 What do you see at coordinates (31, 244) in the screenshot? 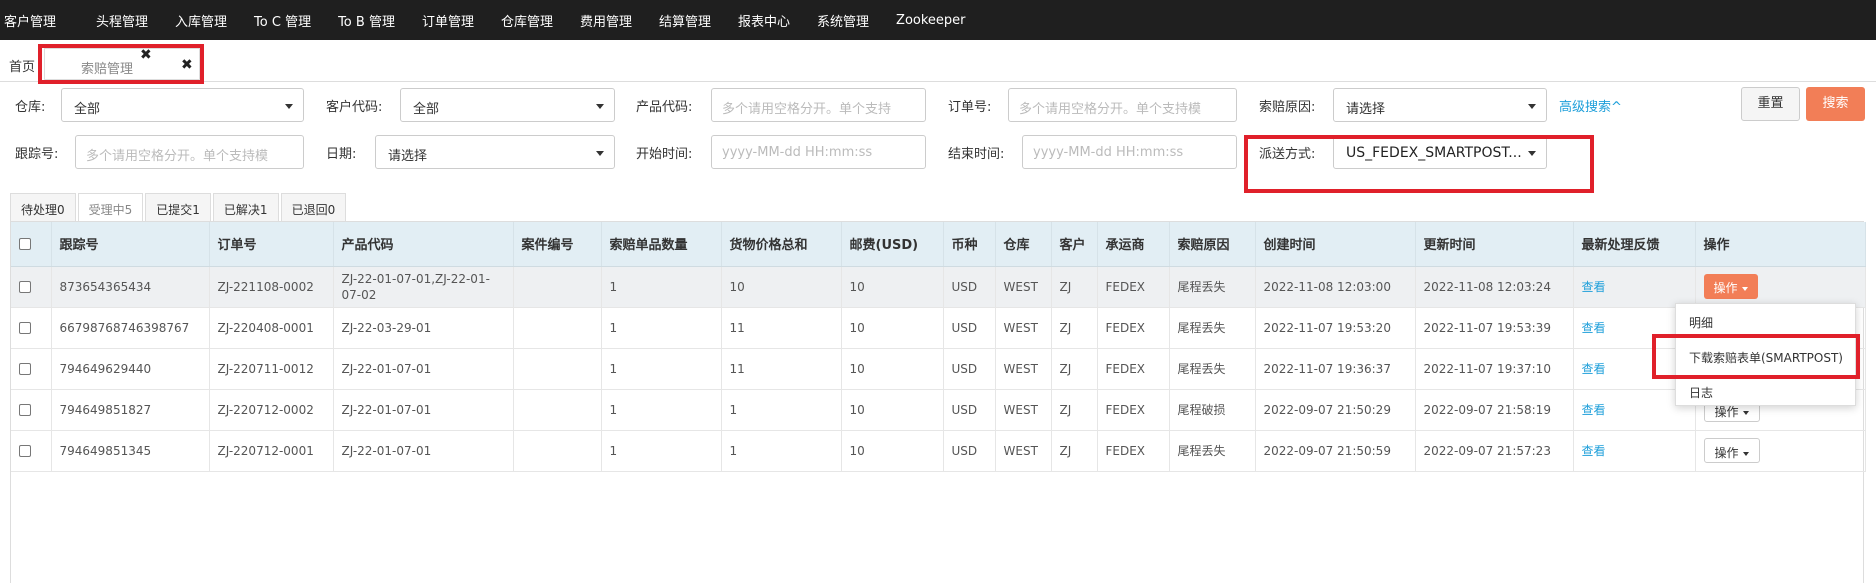
I see `select-all-cell` at bounding box center [31, 244].